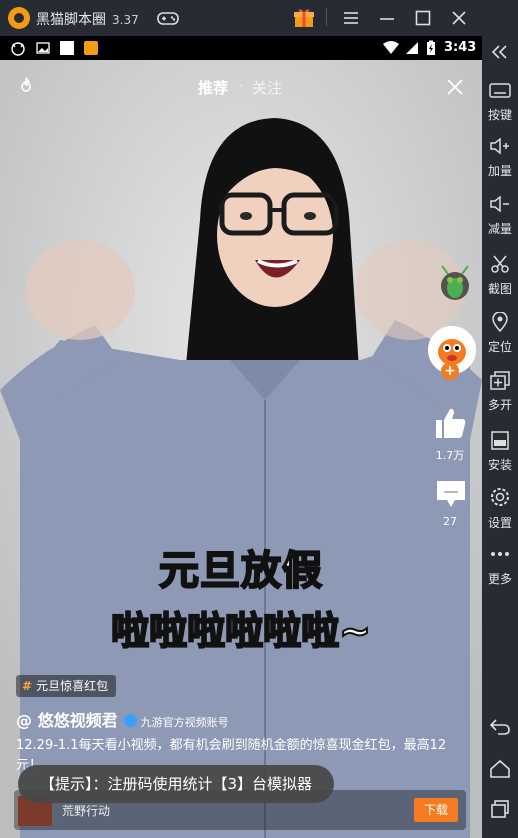 Image resolution: width=518 pixels, height=838 pixels. What do you see at coordinates (500, 440) in the screenshot?
I see `apk-icon` at bounding box center [500, 440].